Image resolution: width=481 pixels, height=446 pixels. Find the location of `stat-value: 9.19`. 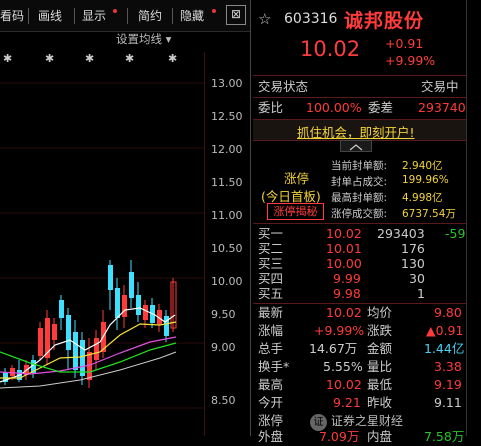

stat-value: 9.19 is located at coordinates (448, 384).